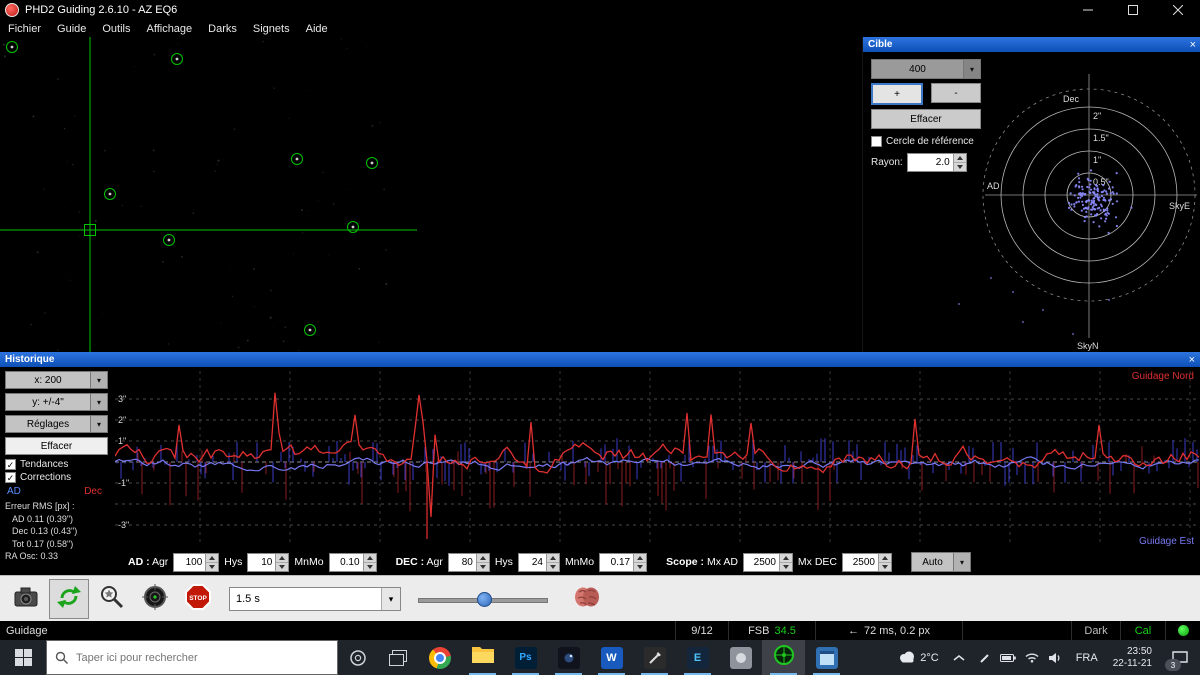 The height and width of the screenshot is (675, 1200). What do you see at coordinates (1177, 10) in the screenshot?
I see `close-button` at bounding box center [1177, 10].